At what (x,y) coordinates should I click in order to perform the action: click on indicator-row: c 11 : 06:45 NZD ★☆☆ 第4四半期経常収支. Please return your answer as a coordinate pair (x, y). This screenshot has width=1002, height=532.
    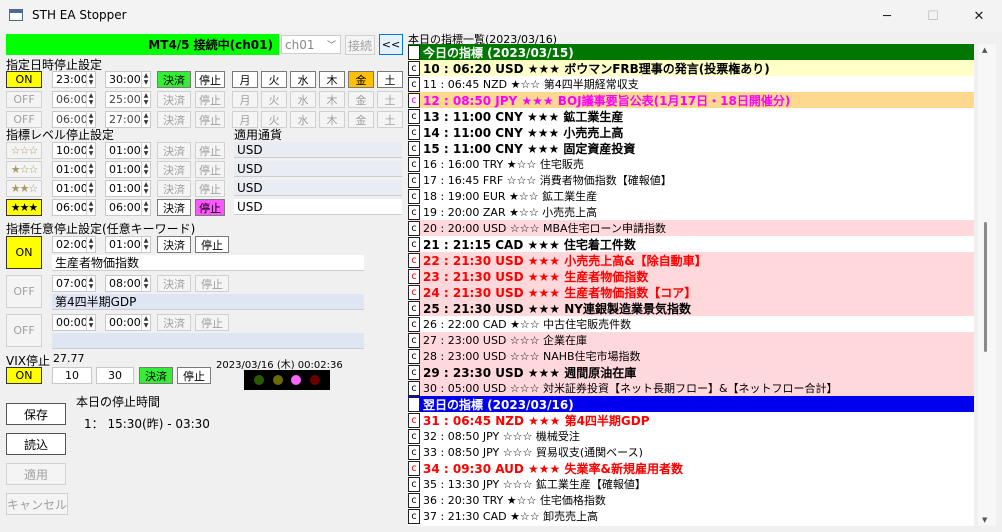
    Looking at the image, I should click on (691, 84).